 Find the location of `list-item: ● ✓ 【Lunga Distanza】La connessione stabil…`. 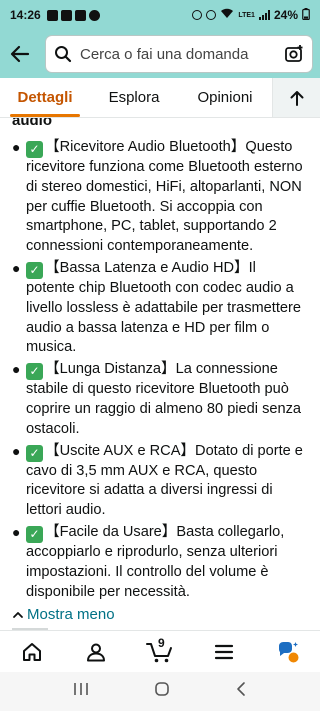

list-item: ● ✓ 【Lunga Distanza】La connessione stabil… is located at coordinates (160, 399).